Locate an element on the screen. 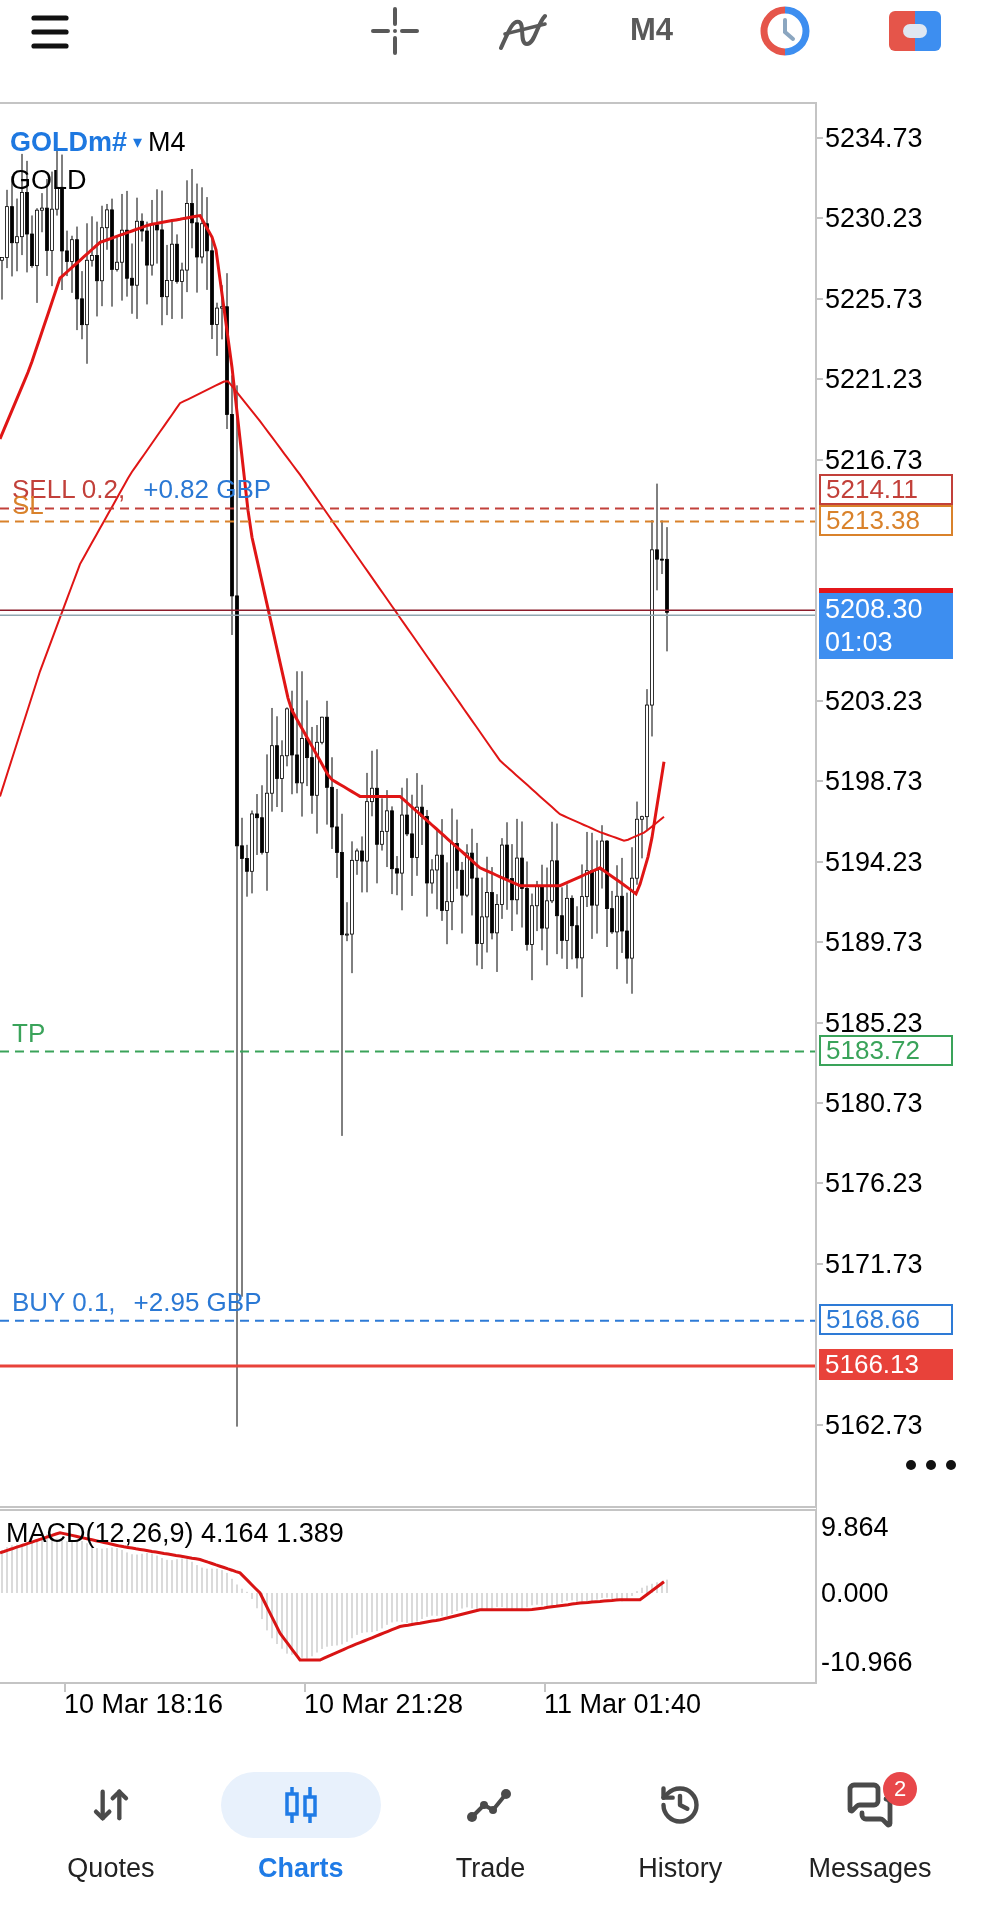 Image resolution: width=981 pixels, height=1920 pixels. price-tick-label: 5194.23 is located at coordinates (874, 861).